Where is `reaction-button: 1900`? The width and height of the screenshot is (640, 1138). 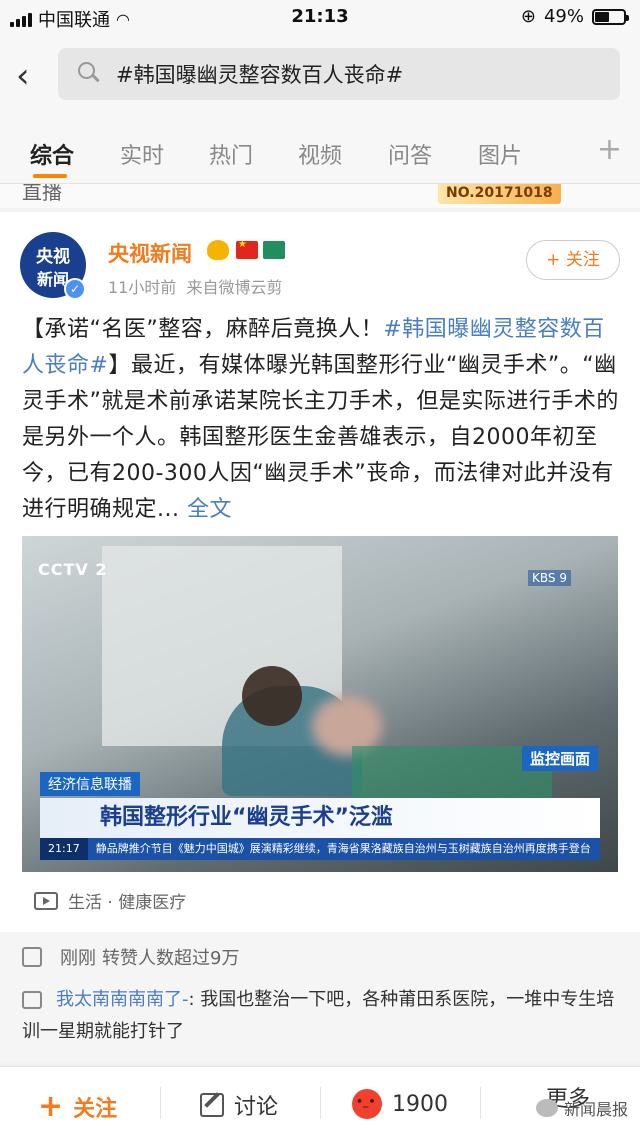 reaction-button: 1900 is located at coordinates (400, 1104).